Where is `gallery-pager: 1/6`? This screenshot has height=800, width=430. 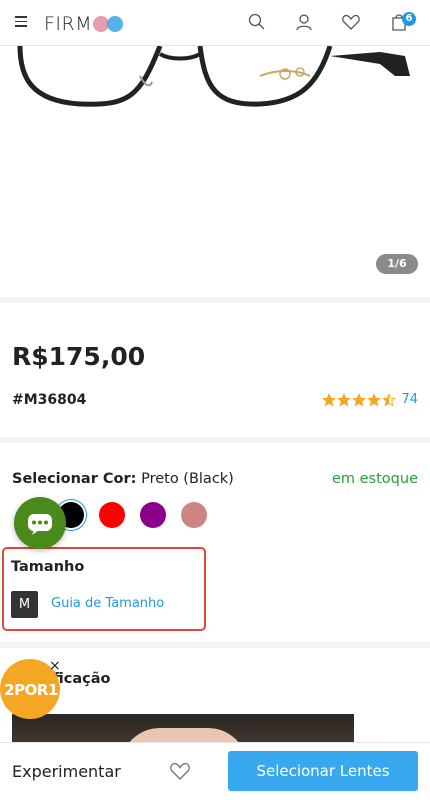 gallery-pager: 1/6 is located at coordinates (397, 264).